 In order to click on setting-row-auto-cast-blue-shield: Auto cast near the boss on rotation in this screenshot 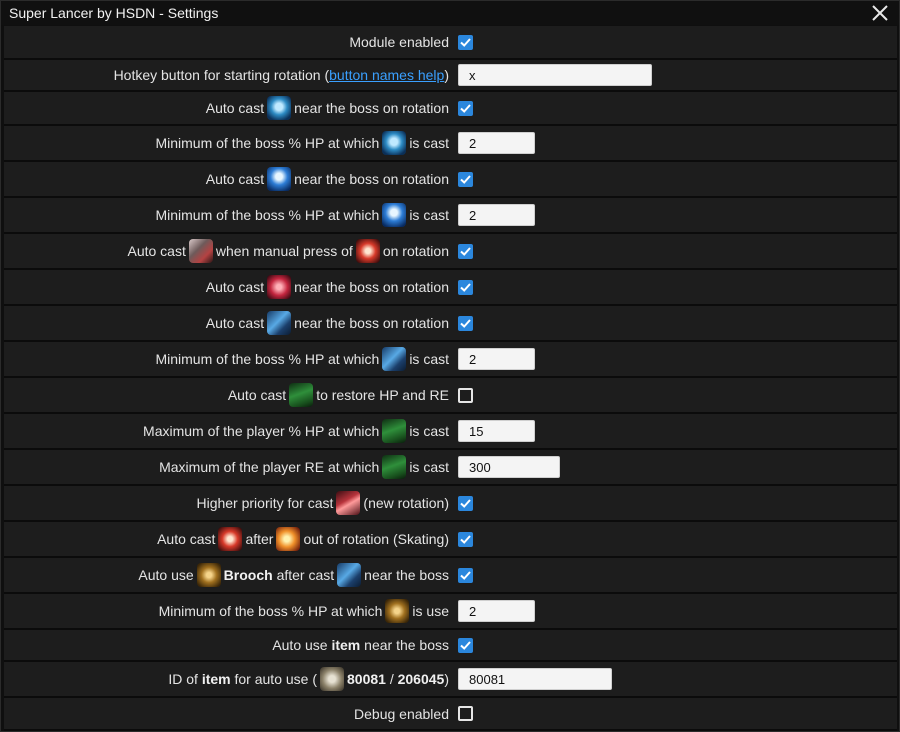, I will do `click(450, 180)`.